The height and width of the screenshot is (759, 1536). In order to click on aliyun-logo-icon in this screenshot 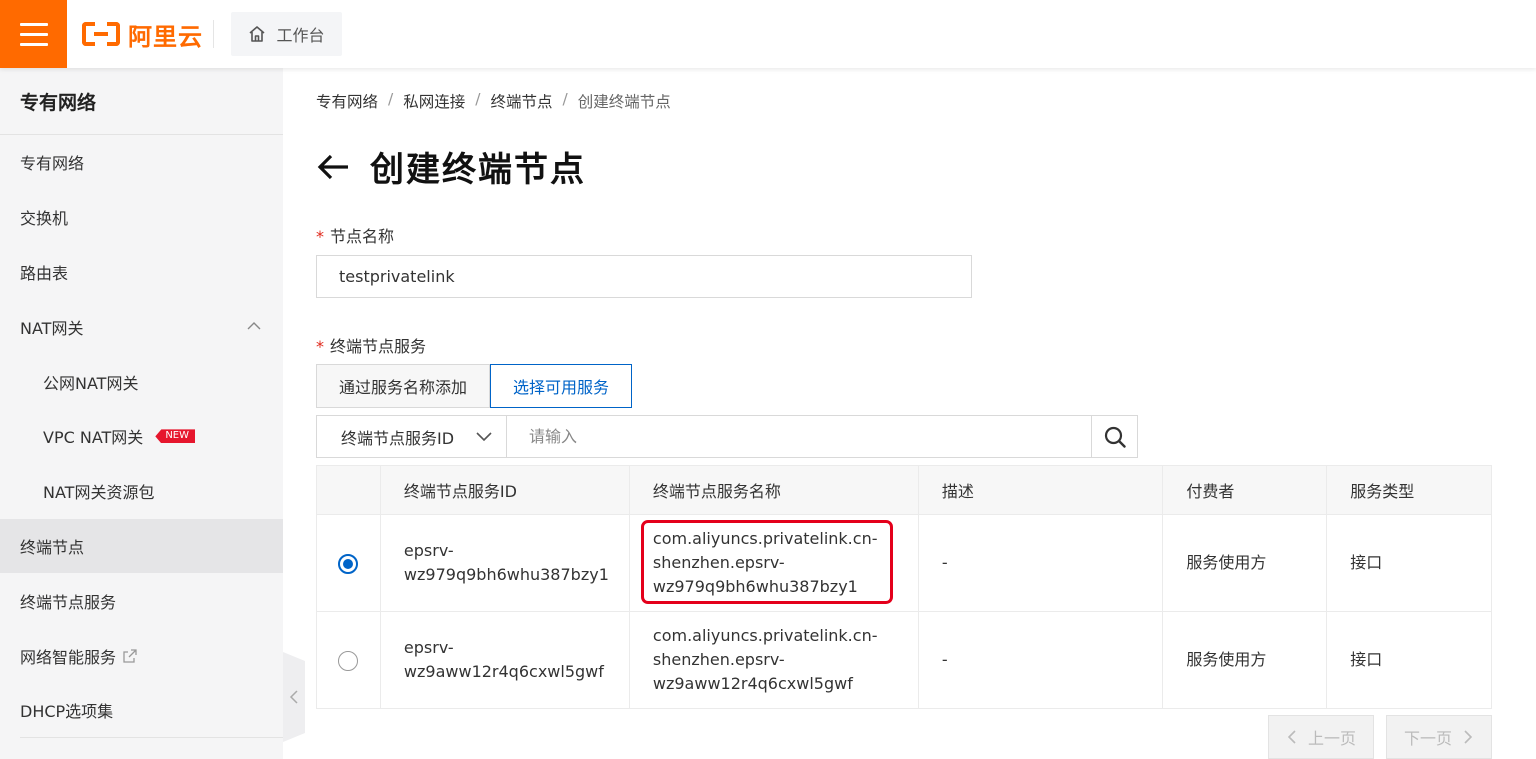, I will do `click(101, 34)`.